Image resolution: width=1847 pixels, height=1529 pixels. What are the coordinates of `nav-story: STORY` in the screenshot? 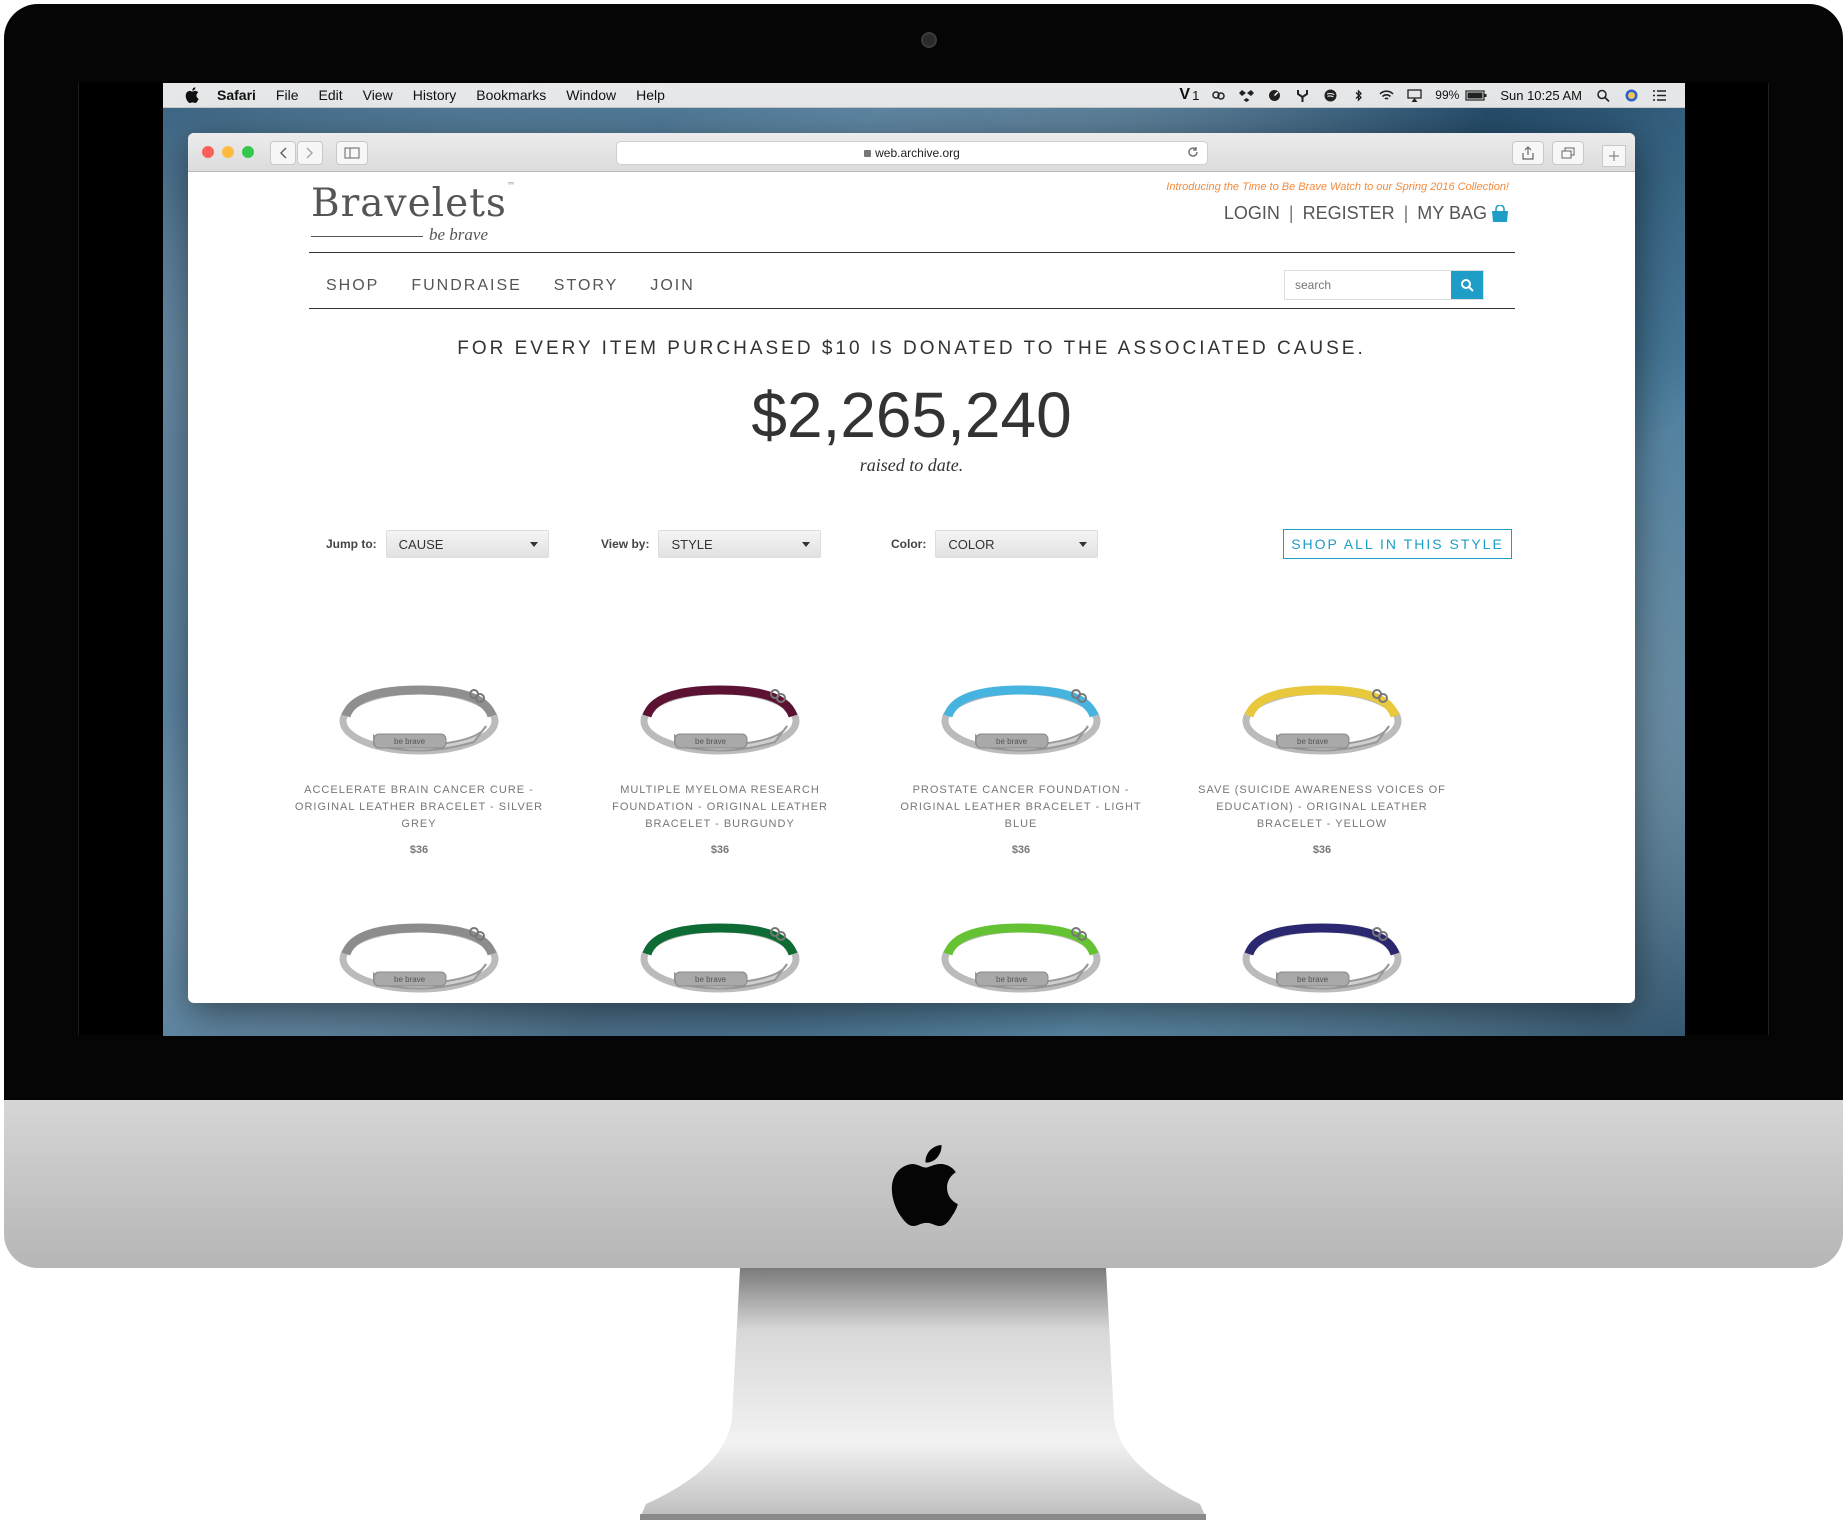 It's located at (586, 286).